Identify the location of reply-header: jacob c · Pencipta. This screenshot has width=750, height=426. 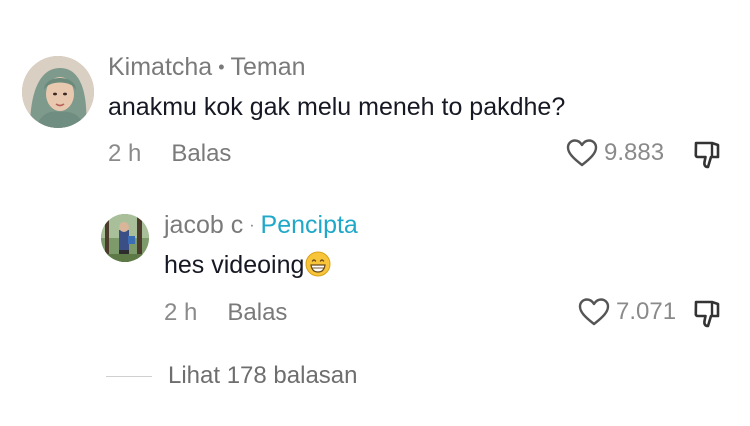
(261, 225).